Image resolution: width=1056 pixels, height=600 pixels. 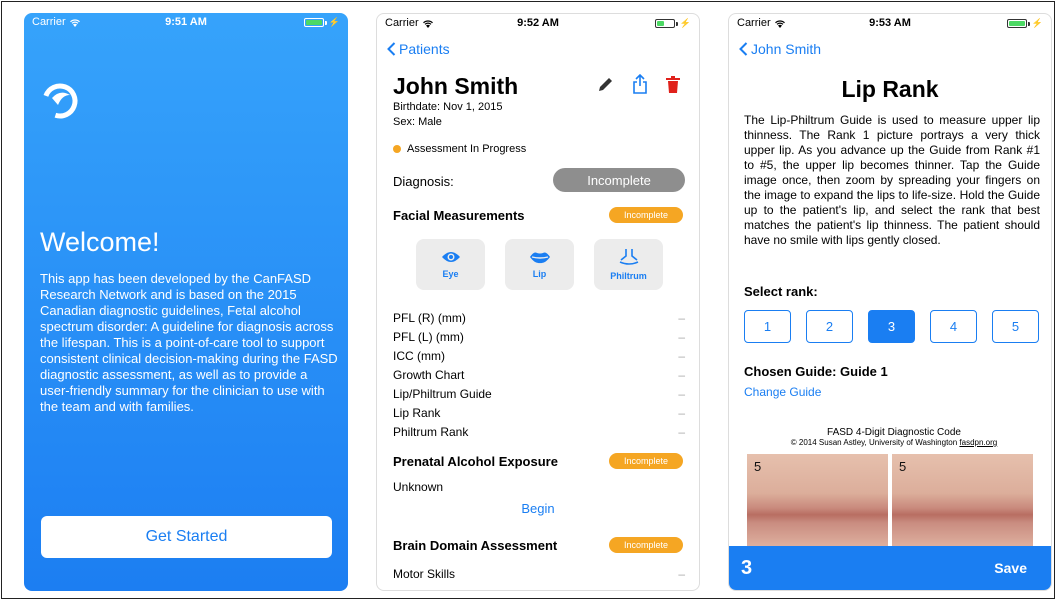 What do you see at coordinates (539, 413) in the screenshot?
I see `list-item: Lip Rank –` at bounding box center [539, 413].